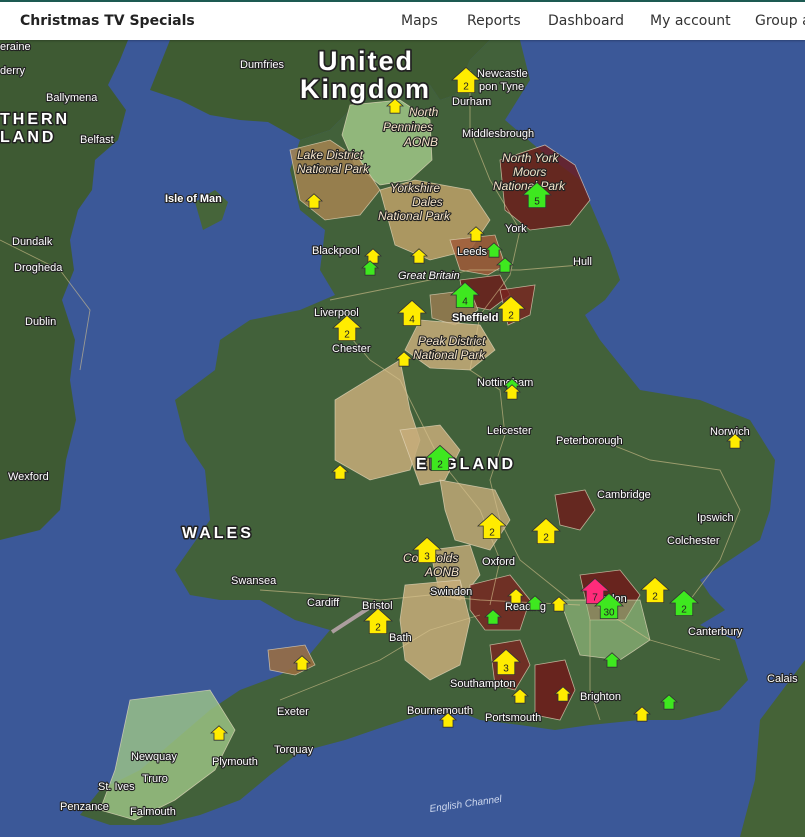  What do you see at coordinates (780, 21) in the screenshot?
I see `nav-group-admin: Group a` at bounding box center [780, 21].